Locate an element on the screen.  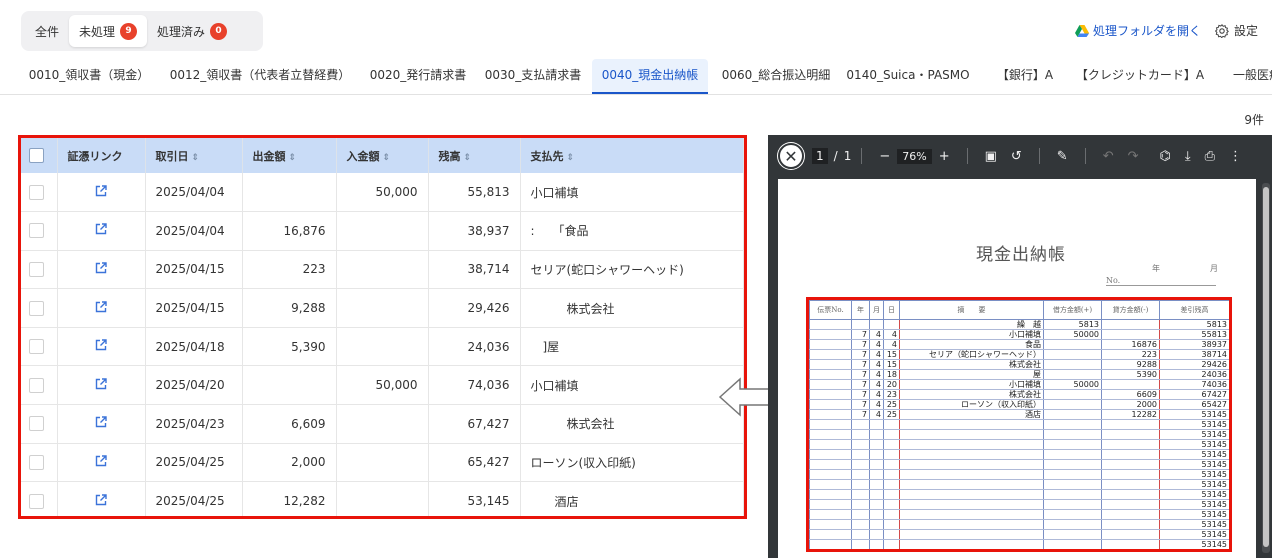
ledger-year-cell: 7 is located at coordinates (860, 344).